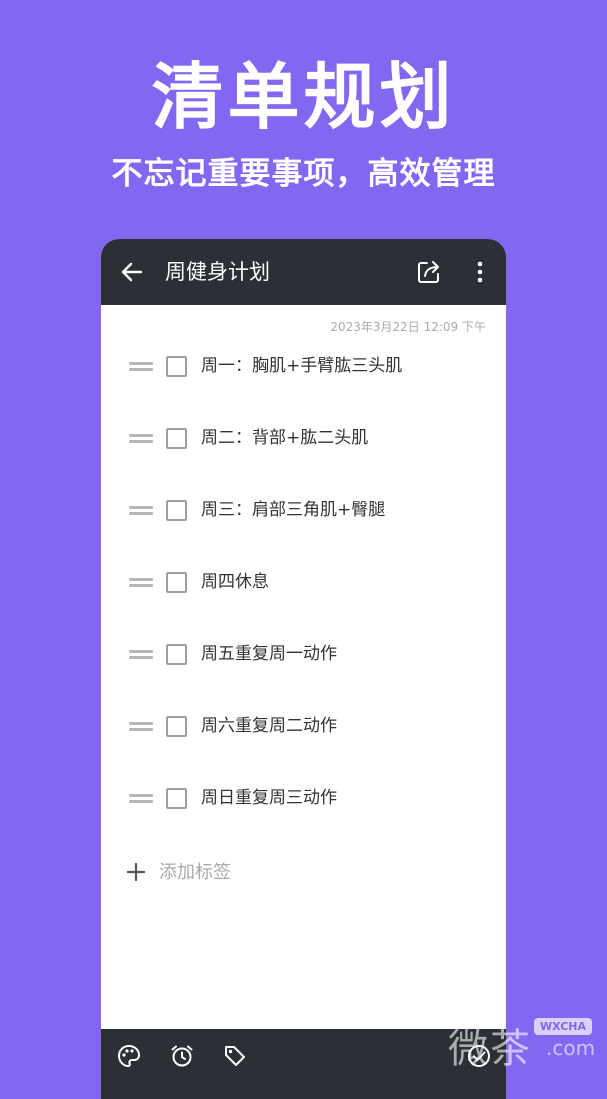 This screenshot has width=607, height=1099. Describe the element at coordinates (269, 654) in the screenshot. I see `item-text: 周五重复周一动作` at that location.